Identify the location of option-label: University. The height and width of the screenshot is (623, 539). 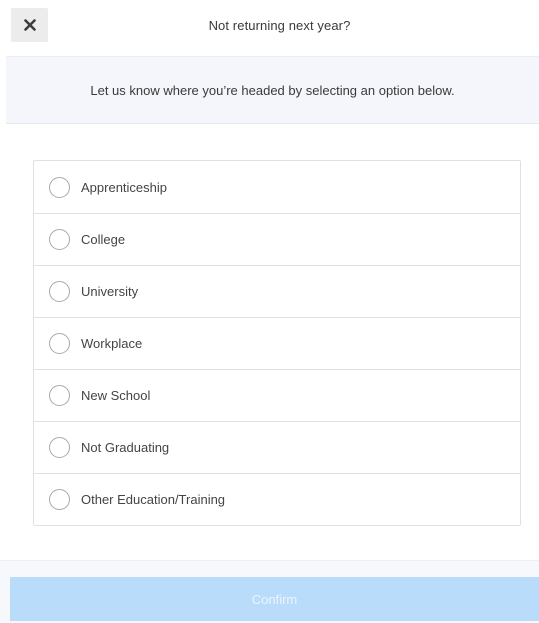
(110, 291).